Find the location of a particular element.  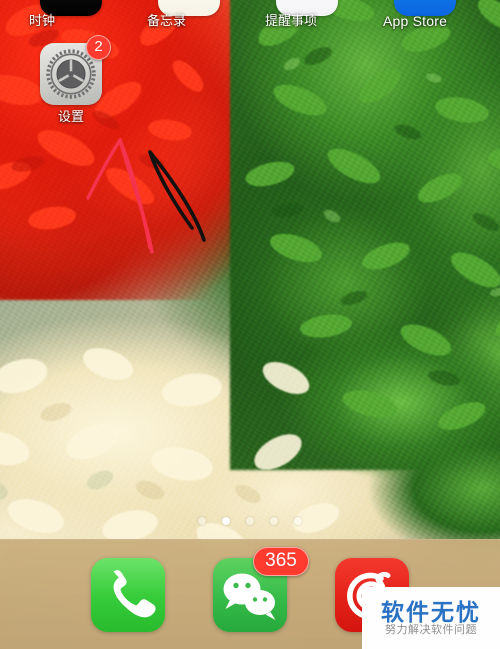

wechat-bubbles-icon: 365 is located at coordinates (261, 589).